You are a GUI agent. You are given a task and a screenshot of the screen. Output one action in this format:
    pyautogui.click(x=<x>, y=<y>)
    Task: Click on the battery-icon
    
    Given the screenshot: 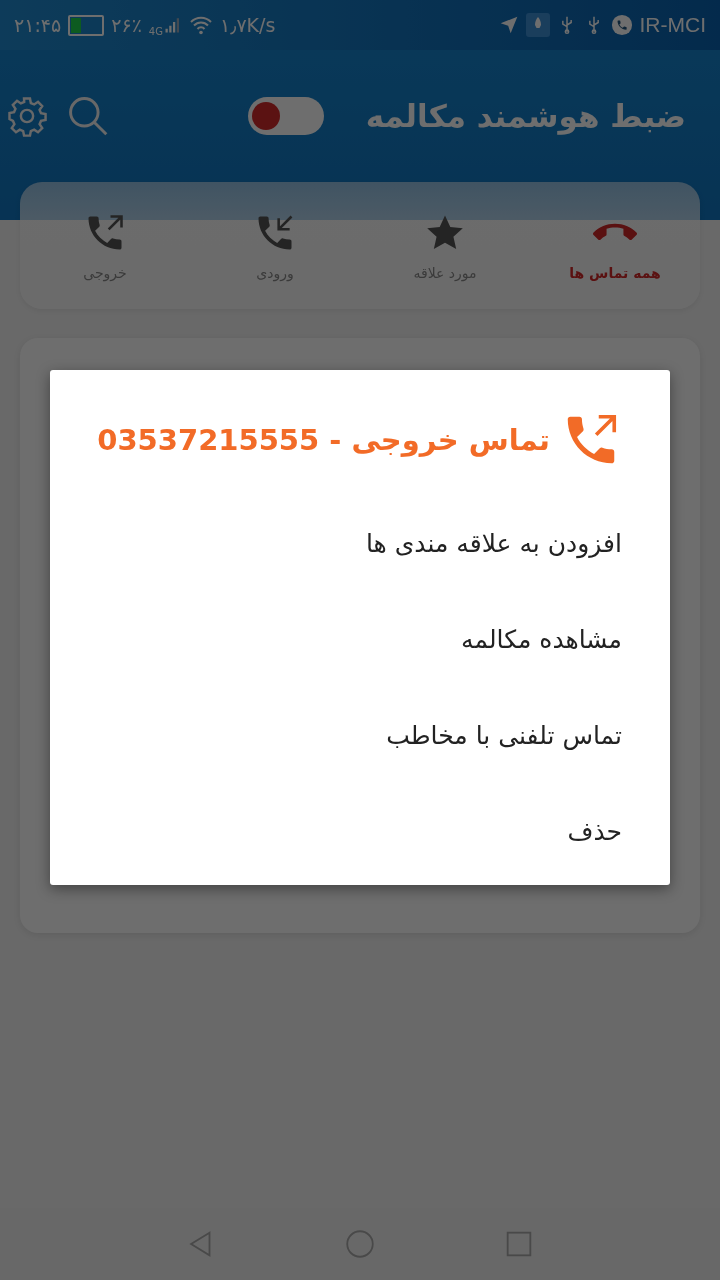 What is the action you would take?
    pyautogui.click(x=86, y=25)
    